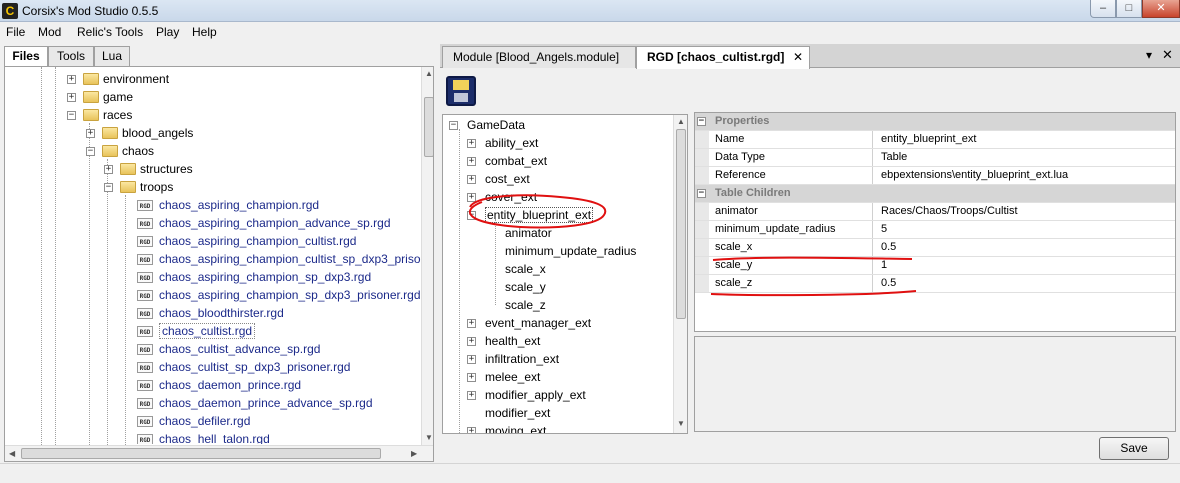 The width and height of the screenshot is (1180, 483). I want to click on scroll-right-icon: ▶, so click(414, 453).